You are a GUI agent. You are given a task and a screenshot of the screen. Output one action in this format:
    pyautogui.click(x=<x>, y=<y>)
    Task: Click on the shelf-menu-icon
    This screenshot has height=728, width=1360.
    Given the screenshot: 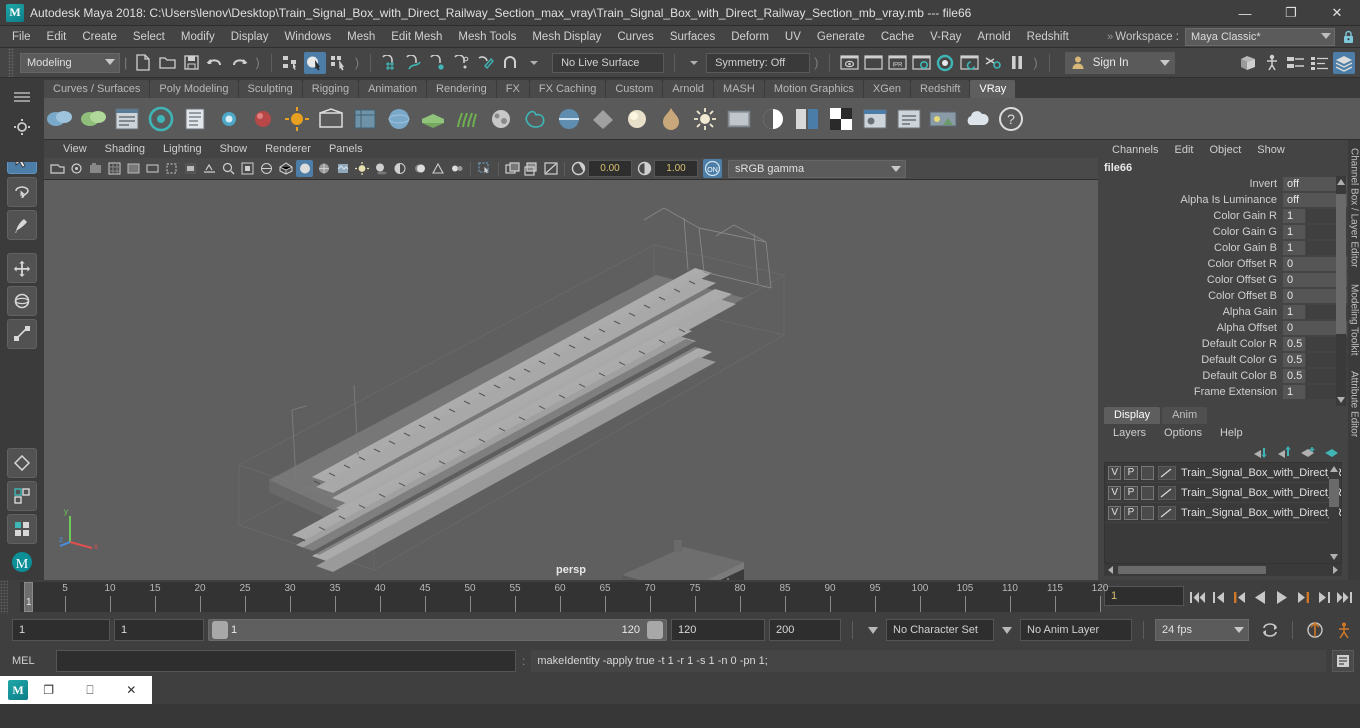 What is the action you would take?
    pyautogui.click(x=22, y=97)
    